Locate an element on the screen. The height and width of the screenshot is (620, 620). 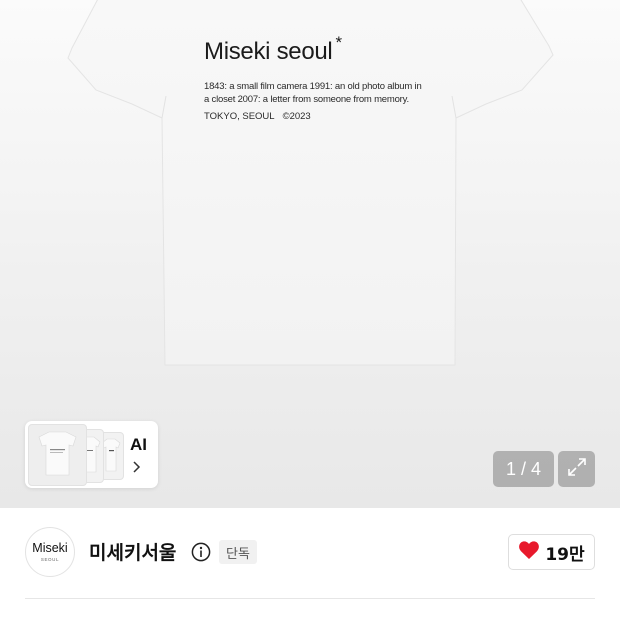
exclusive-badge: 단독 is located at coordinates (238, 552).